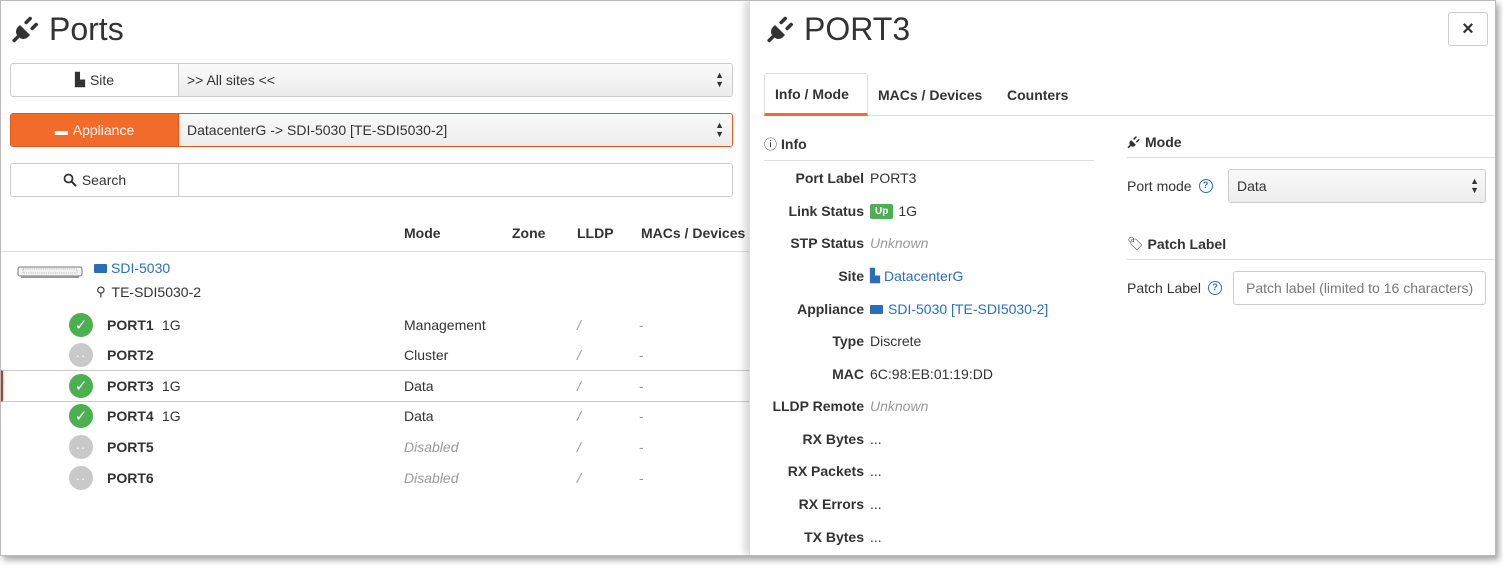  I want to click on port-name: PORT4, so click(130, 416).